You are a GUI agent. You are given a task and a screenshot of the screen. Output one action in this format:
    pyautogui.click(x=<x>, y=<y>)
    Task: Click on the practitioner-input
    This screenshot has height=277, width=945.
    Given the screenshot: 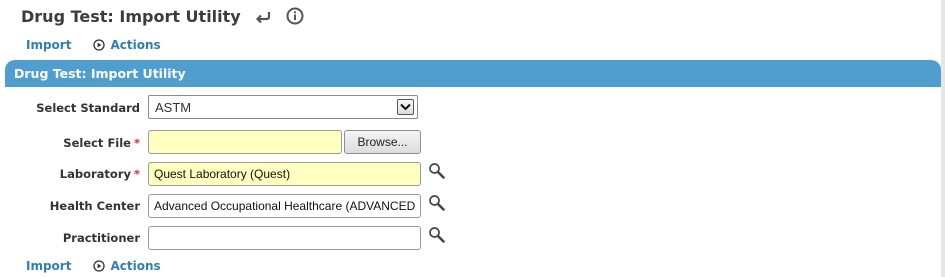 What is the action you would take?
    pyautogui.click(x=284, y=238)
    